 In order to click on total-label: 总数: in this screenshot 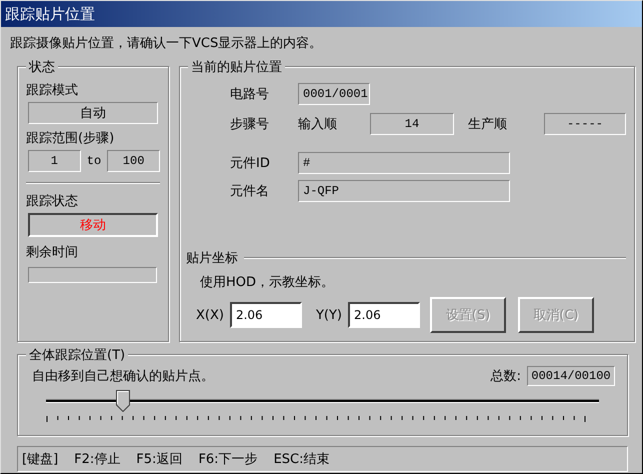, I will do `click(505, 376)`.